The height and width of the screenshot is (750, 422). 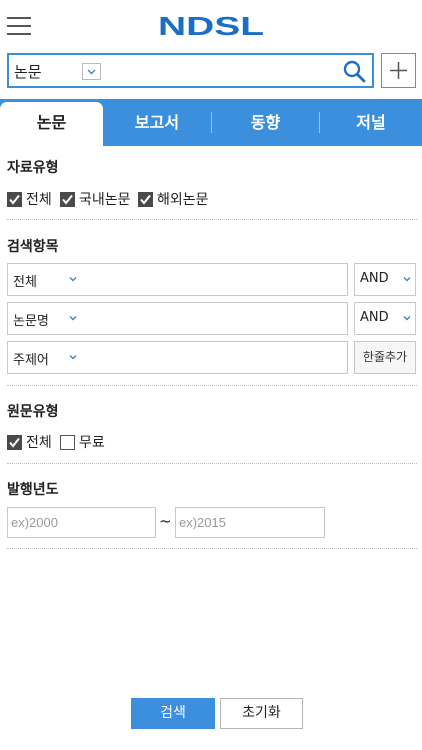 What do you see at coordinates (177, 279) in the screenshot?
I see `field-select-1: 전체` at bounding box center [177, 279].